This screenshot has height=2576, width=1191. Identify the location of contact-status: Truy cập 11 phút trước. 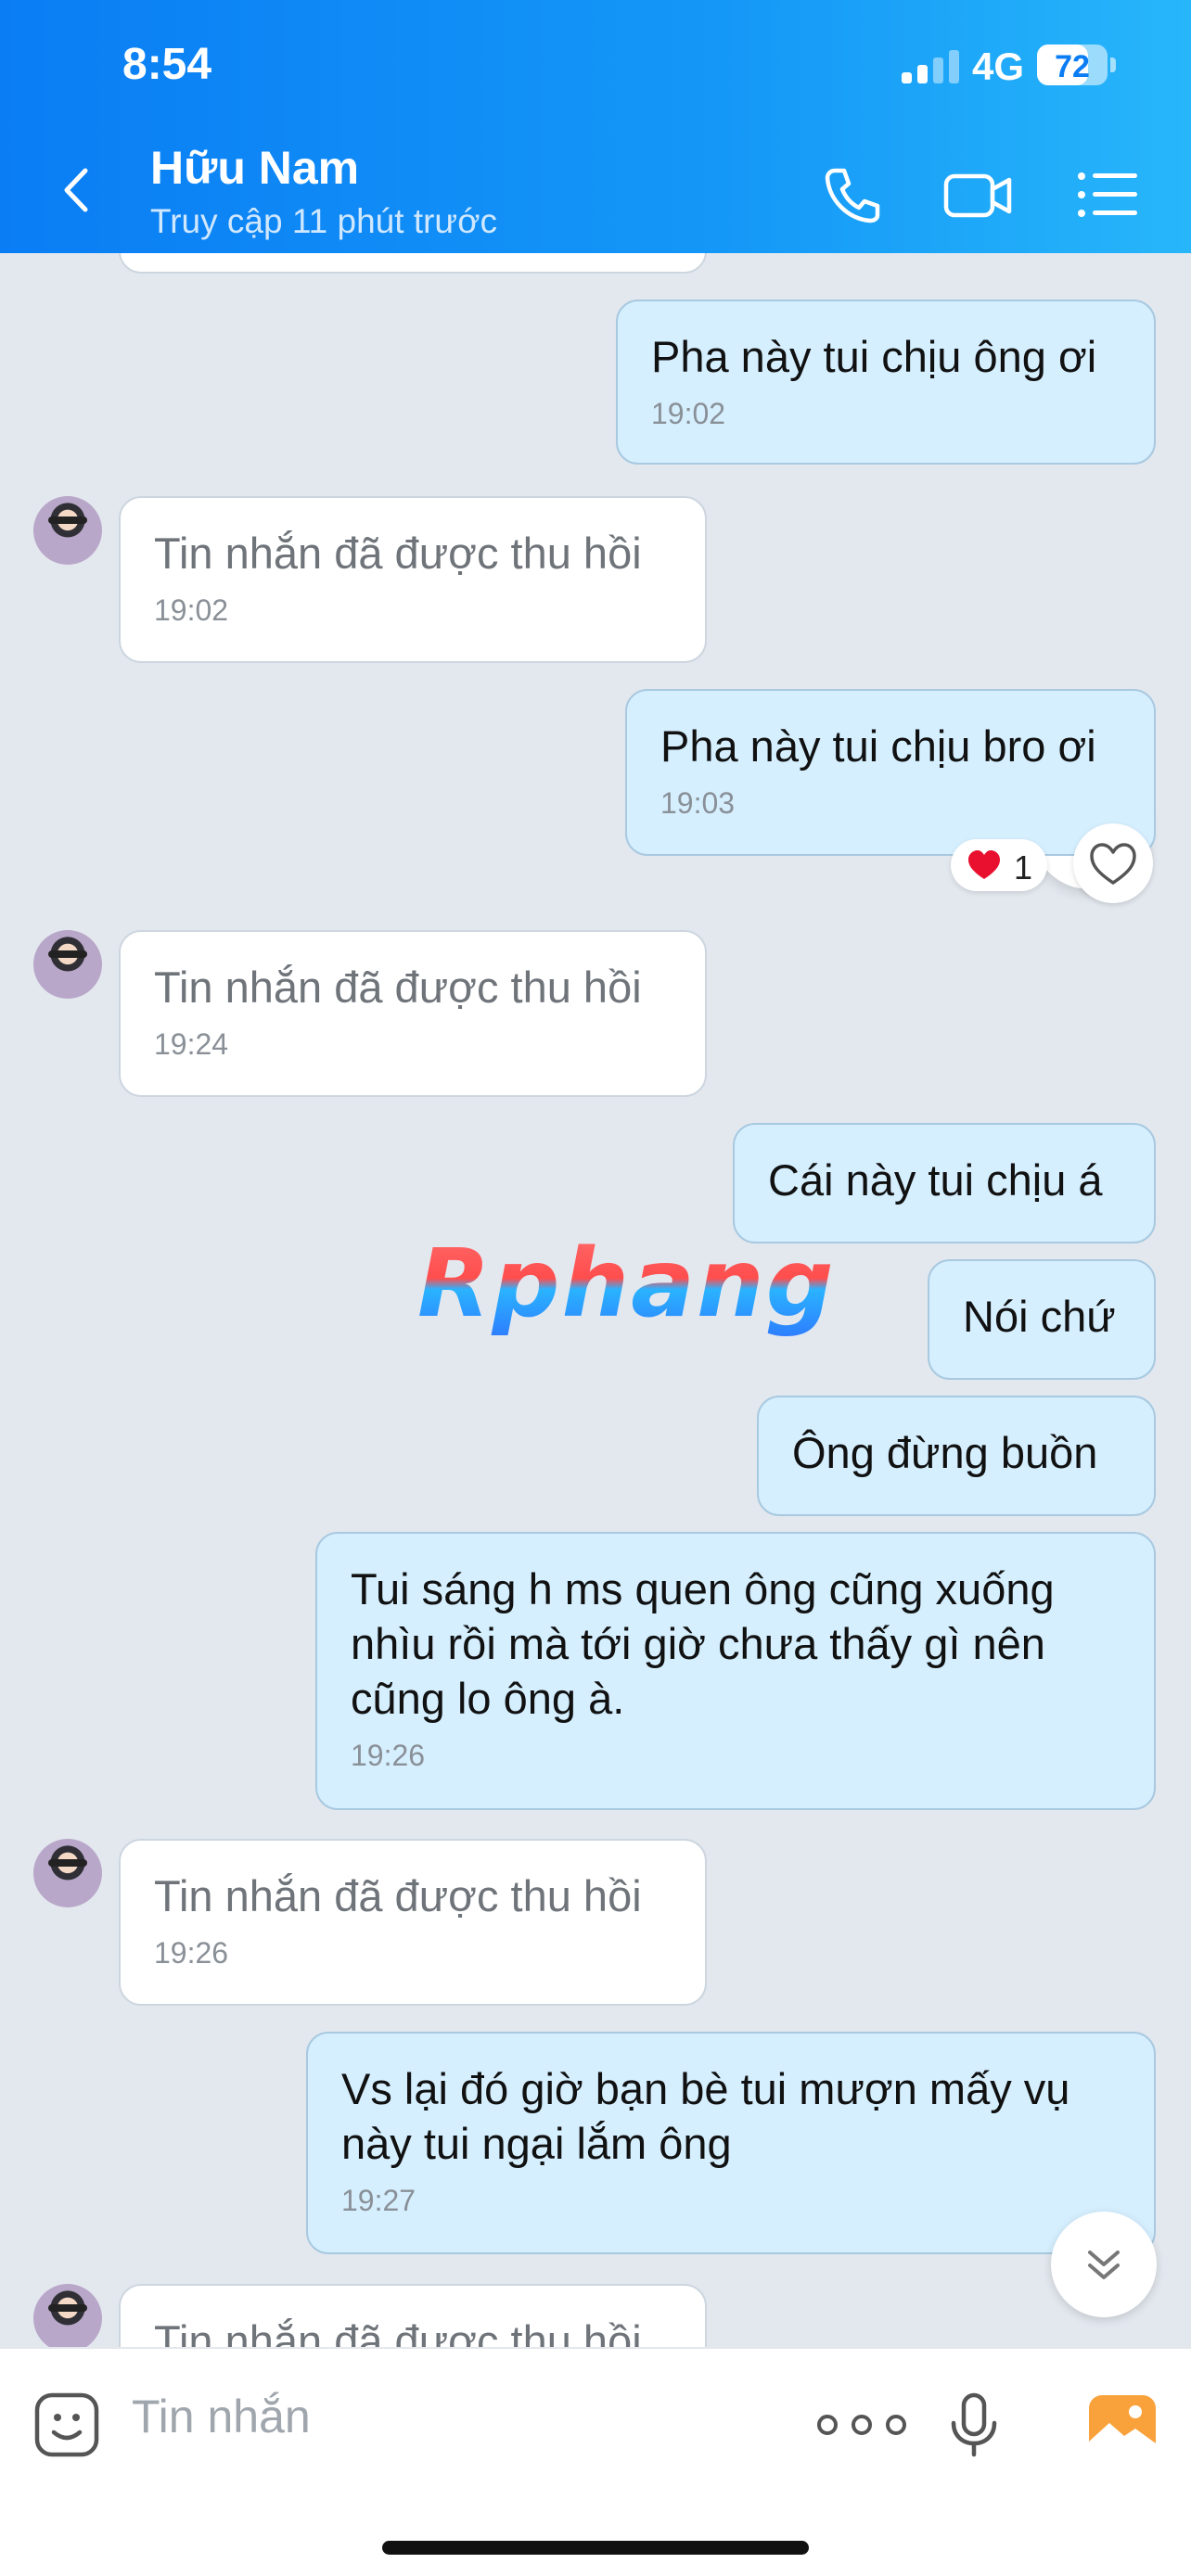
(323, 221).